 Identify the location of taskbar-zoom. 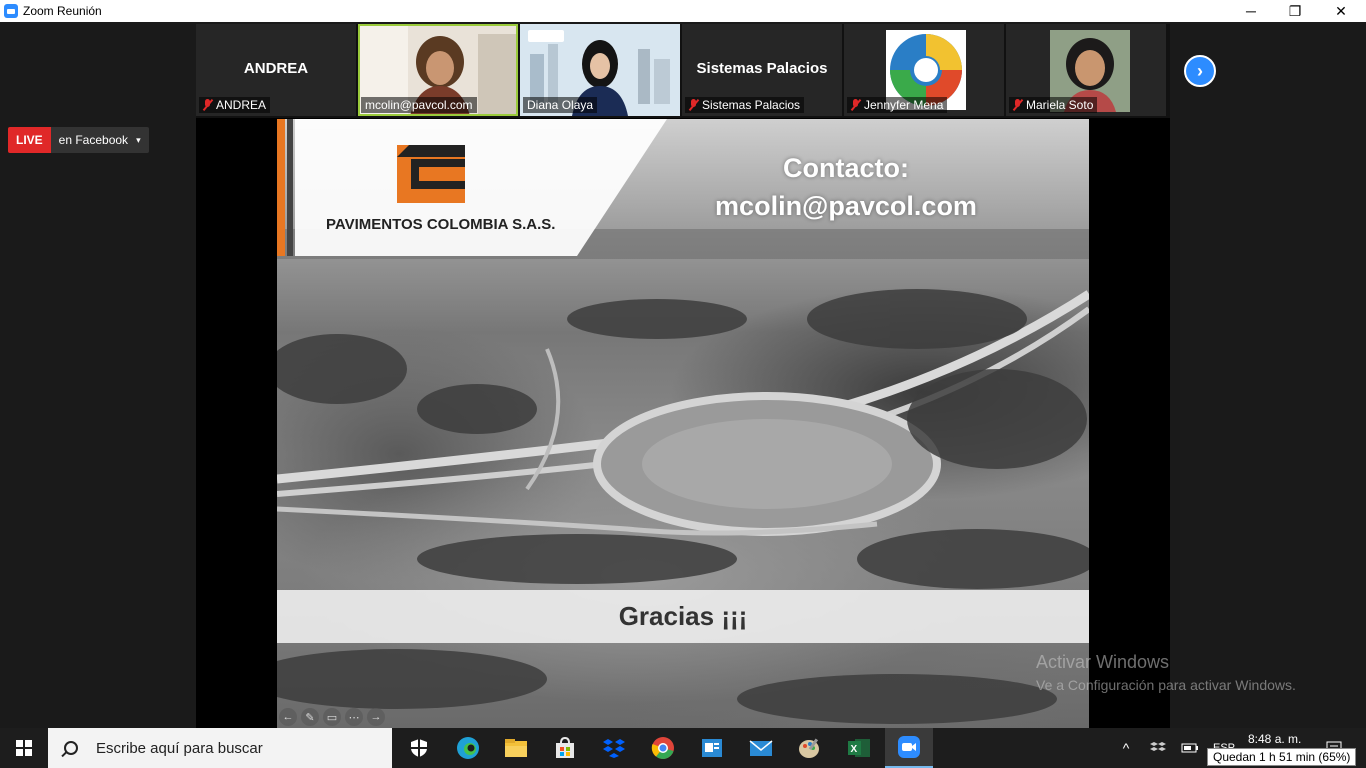
(909, 748).